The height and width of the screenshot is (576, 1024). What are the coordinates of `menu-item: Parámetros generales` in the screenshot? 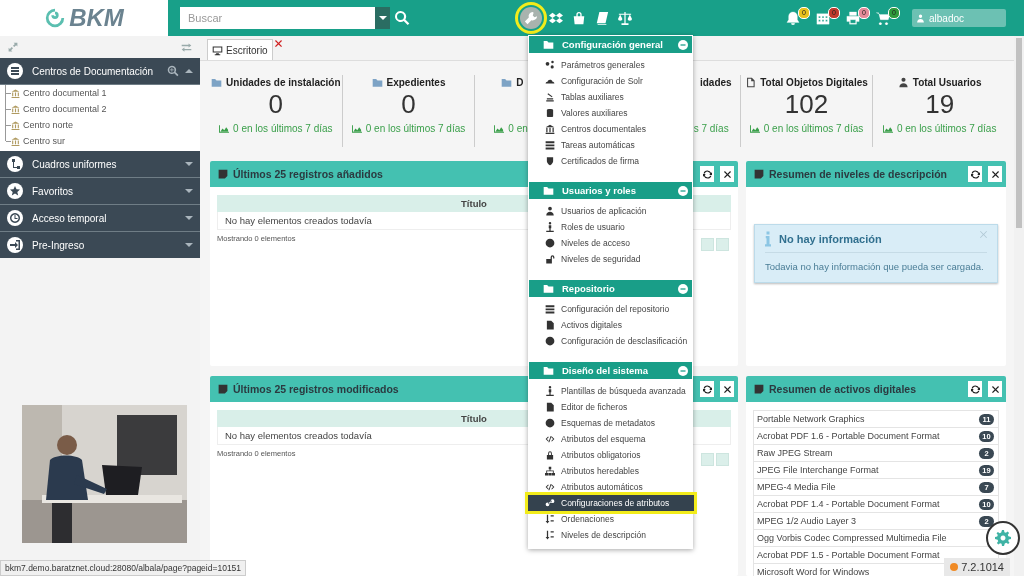 It's located at (610, 65).